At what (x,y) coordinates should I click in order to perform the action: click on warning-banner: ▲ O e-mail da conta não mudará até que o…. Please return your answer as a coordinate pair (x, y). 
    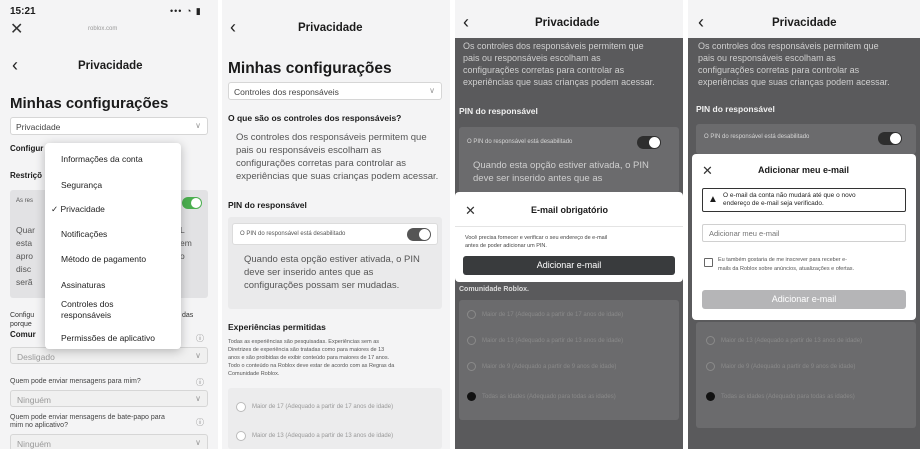
    Looking at the image, I should click on (804, 200).